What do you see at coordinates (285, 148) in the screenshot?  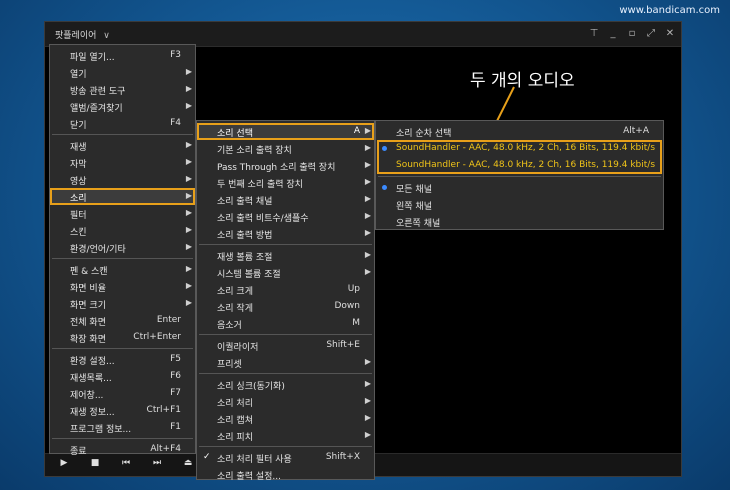 I see `sound-menu-item: 기본 소리 출력 장치 ▶` at bounding box center [285, 148].